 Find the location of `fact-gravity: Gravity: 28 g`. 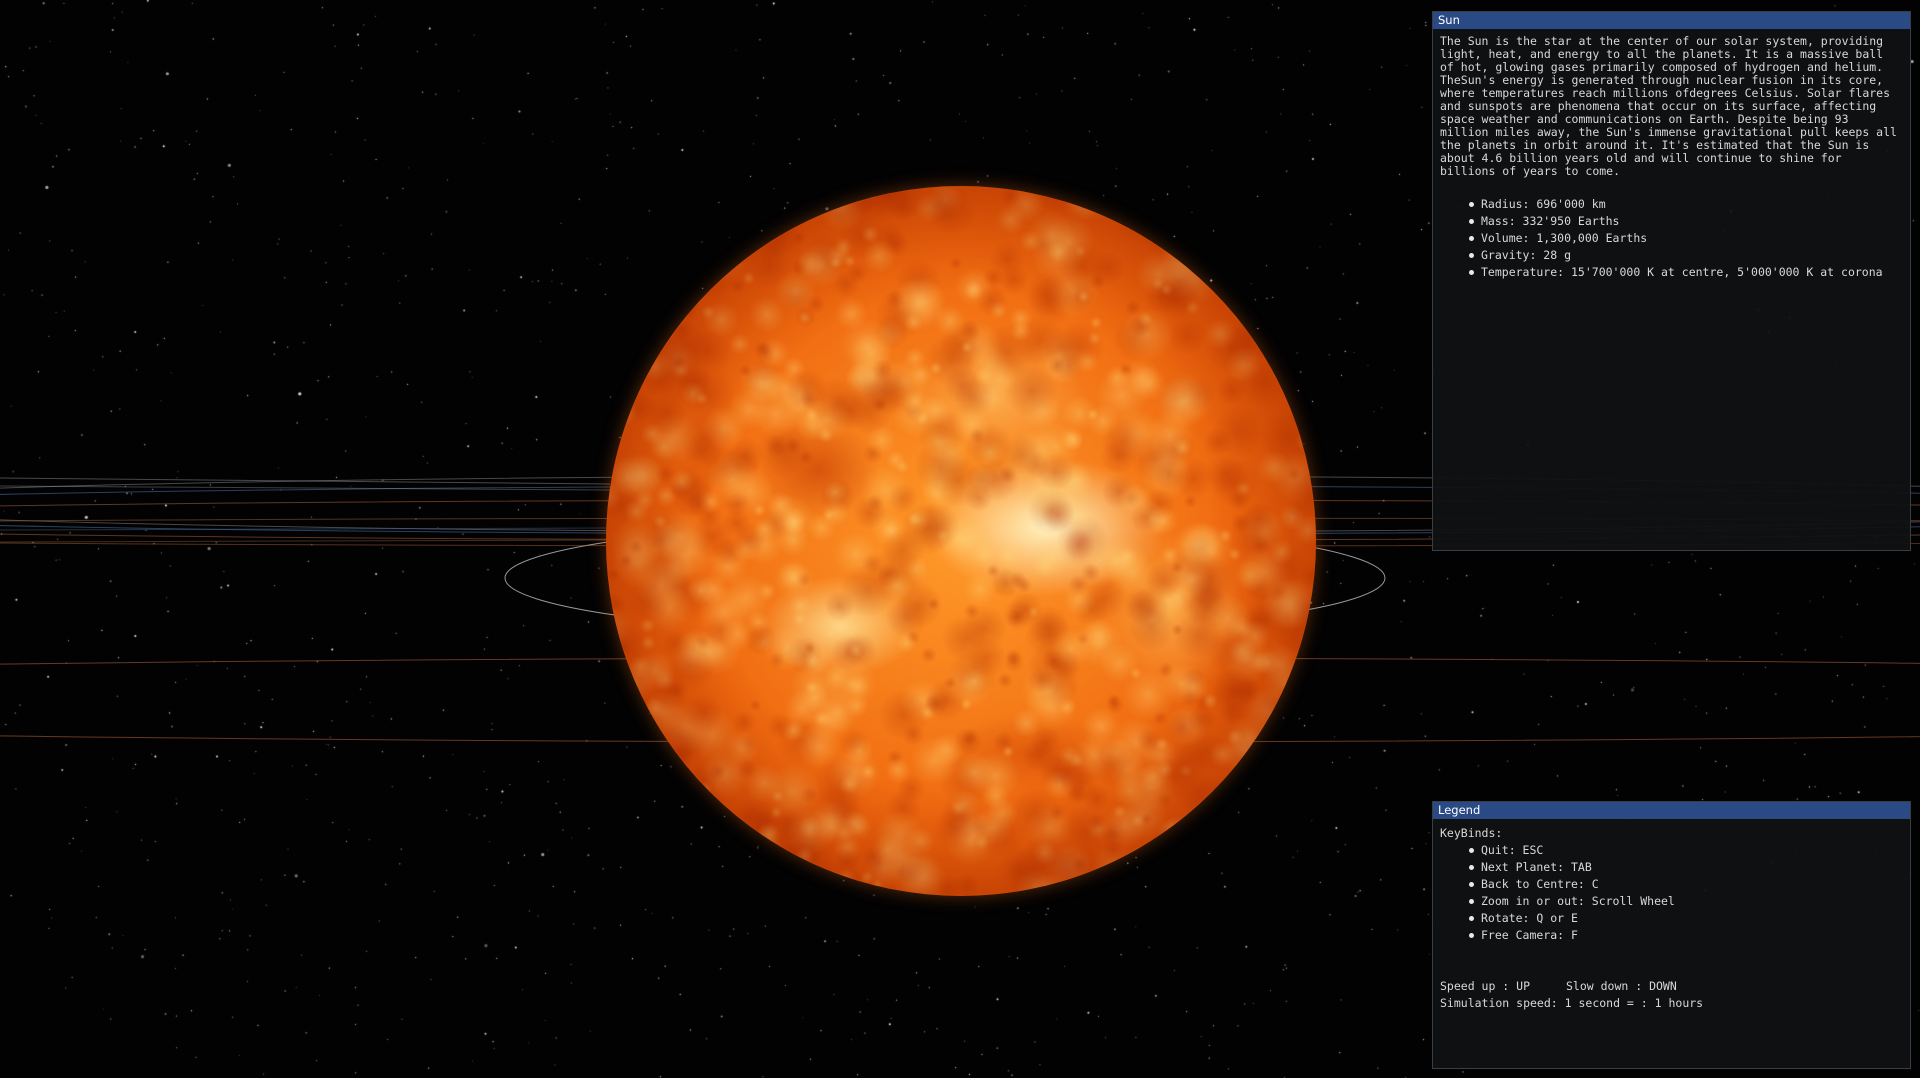

fact-gravity: Gravity: 28 g is located at coordinates (1526, 255).